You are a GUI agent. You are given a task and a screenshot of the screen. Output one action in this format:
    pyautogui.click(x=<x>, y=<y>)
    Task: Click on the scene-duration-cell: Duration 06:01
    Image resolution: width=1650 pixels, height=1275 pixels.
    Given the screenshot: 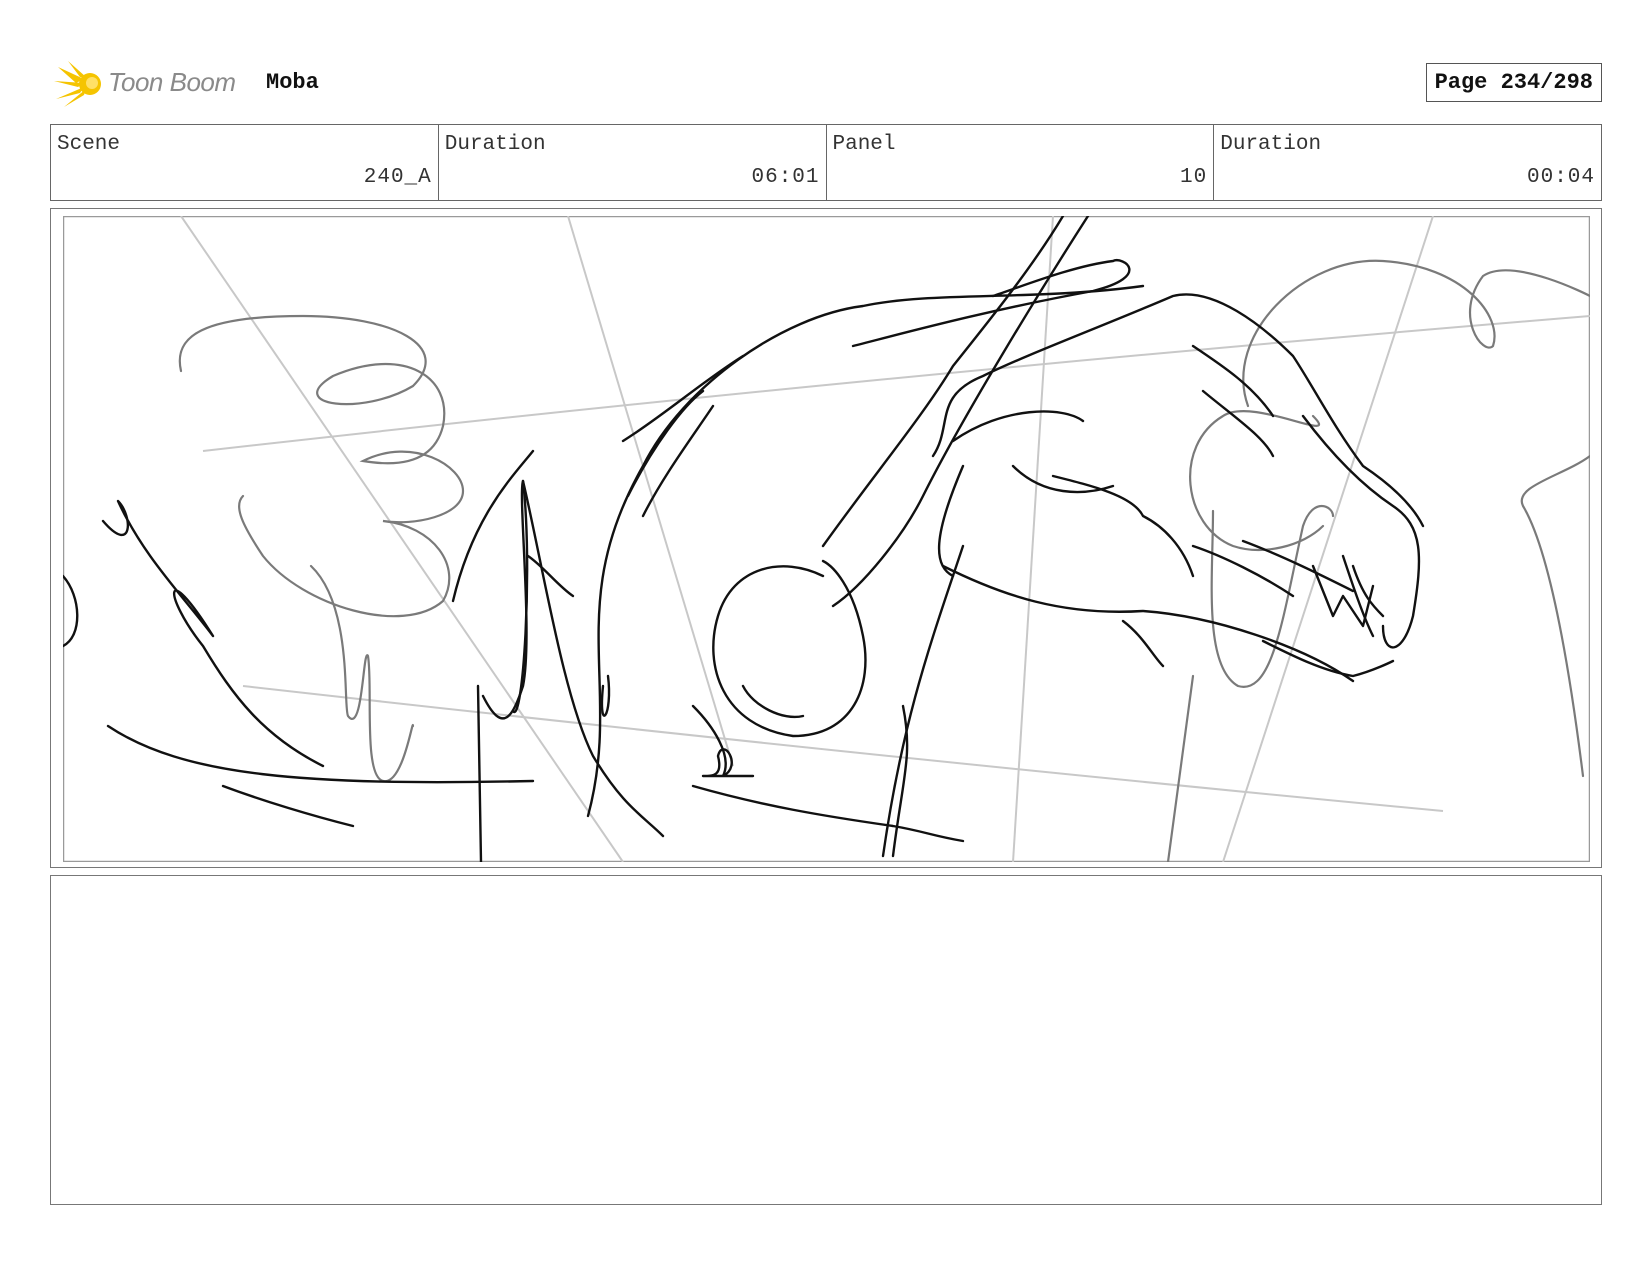 What is the action you would take?
    pyautogui.click(x=633, y=162)
    